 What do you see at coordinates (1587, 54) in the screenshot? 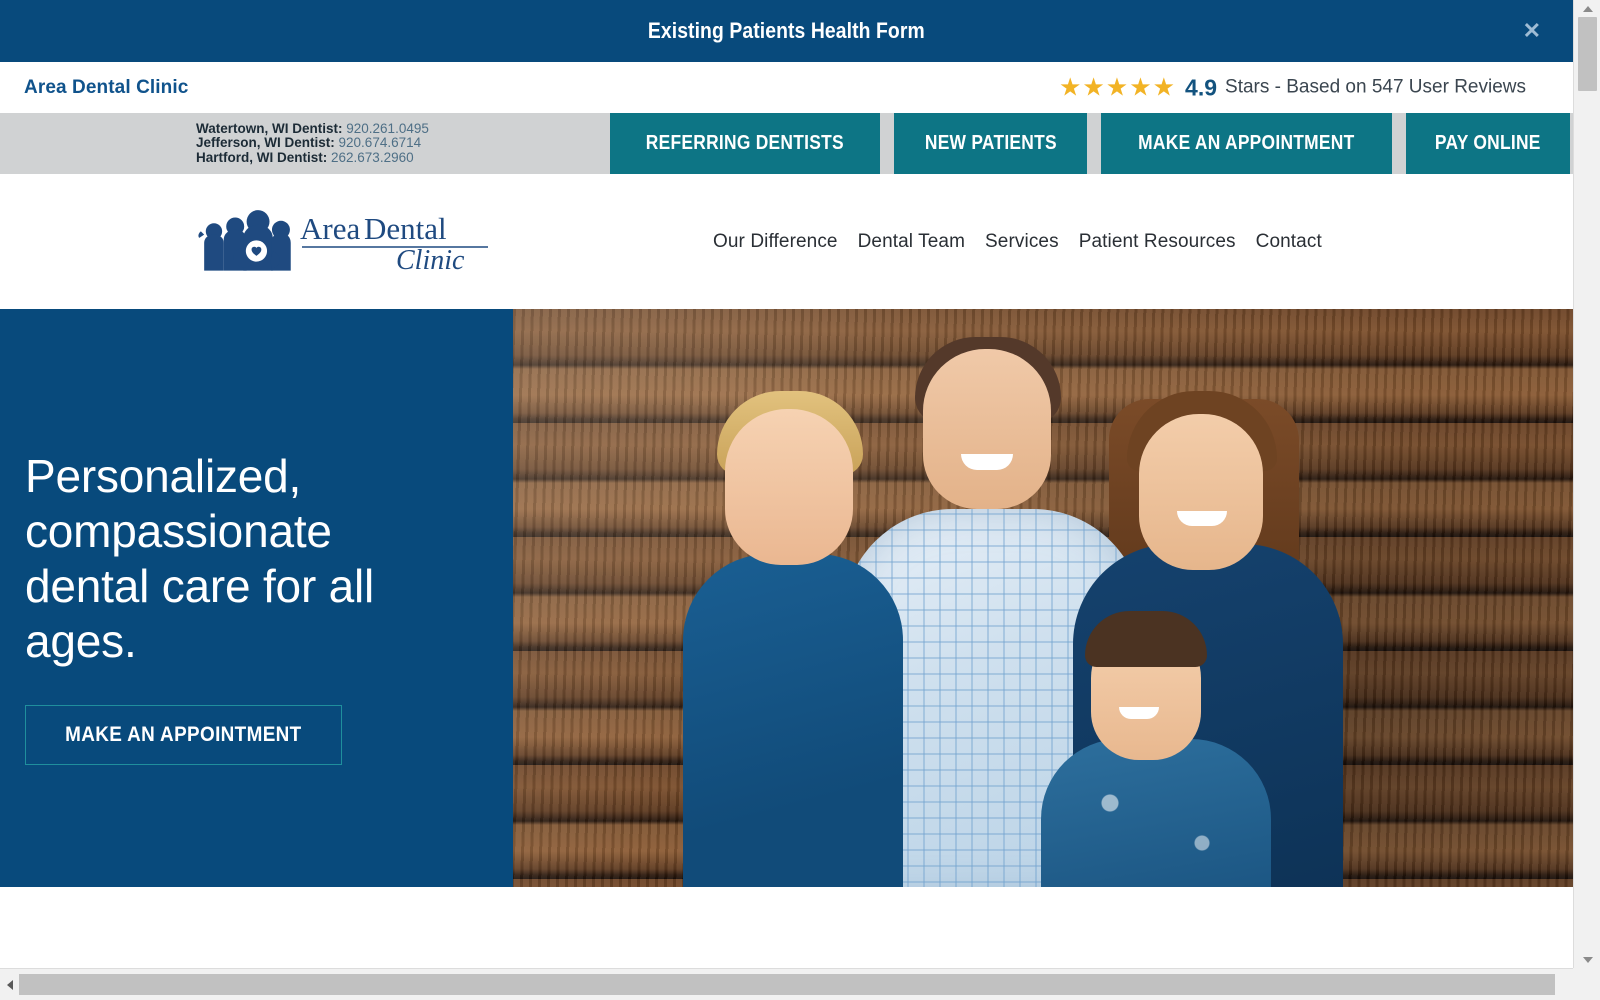
I see `vertical-scrollbar-thumb` at bounding box center [1587, 54].